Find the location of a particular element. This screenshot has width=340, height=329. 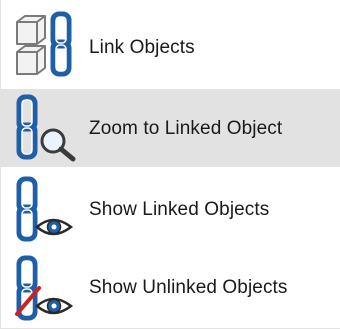

menu-item-label: Link Objects is located at coordinates (142, 47).